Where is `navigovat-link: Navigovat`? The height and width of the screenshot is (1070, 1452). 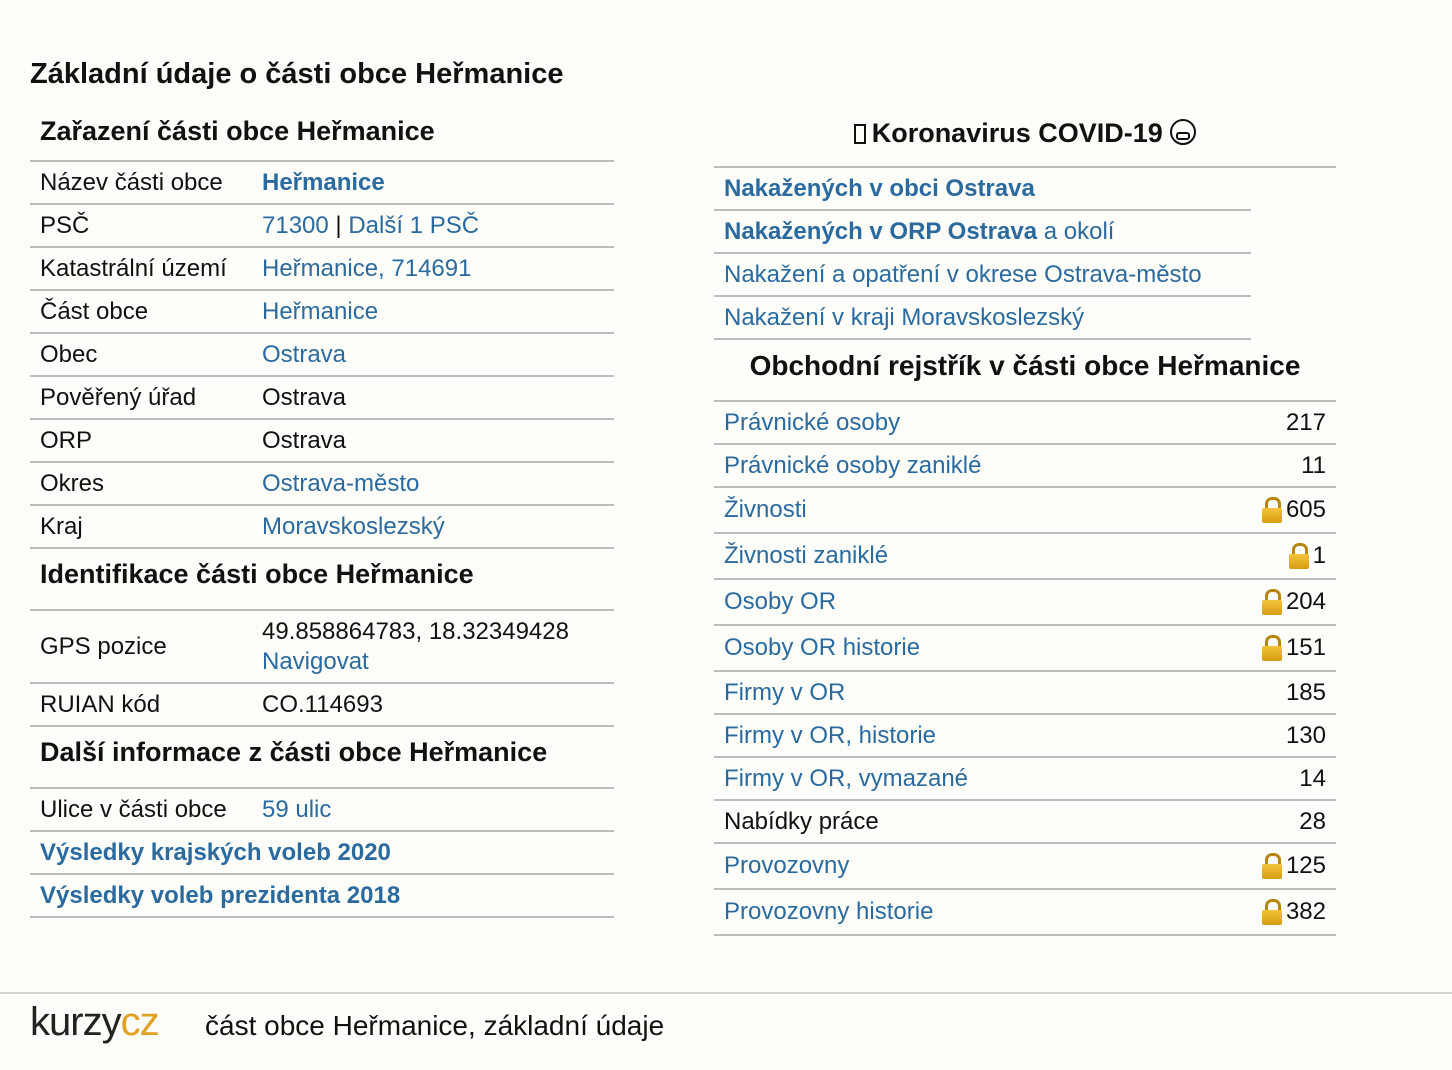
navigovat-link: Navigovat is located at coordinates (315, 661).